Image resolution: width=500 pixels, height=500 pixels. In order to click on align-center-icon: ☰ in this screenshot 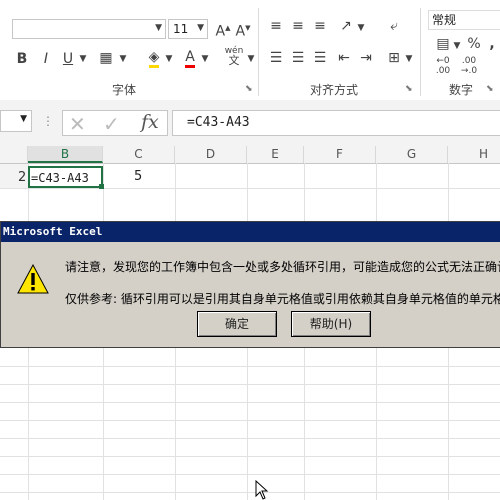, I will do `click(298, 58)`.